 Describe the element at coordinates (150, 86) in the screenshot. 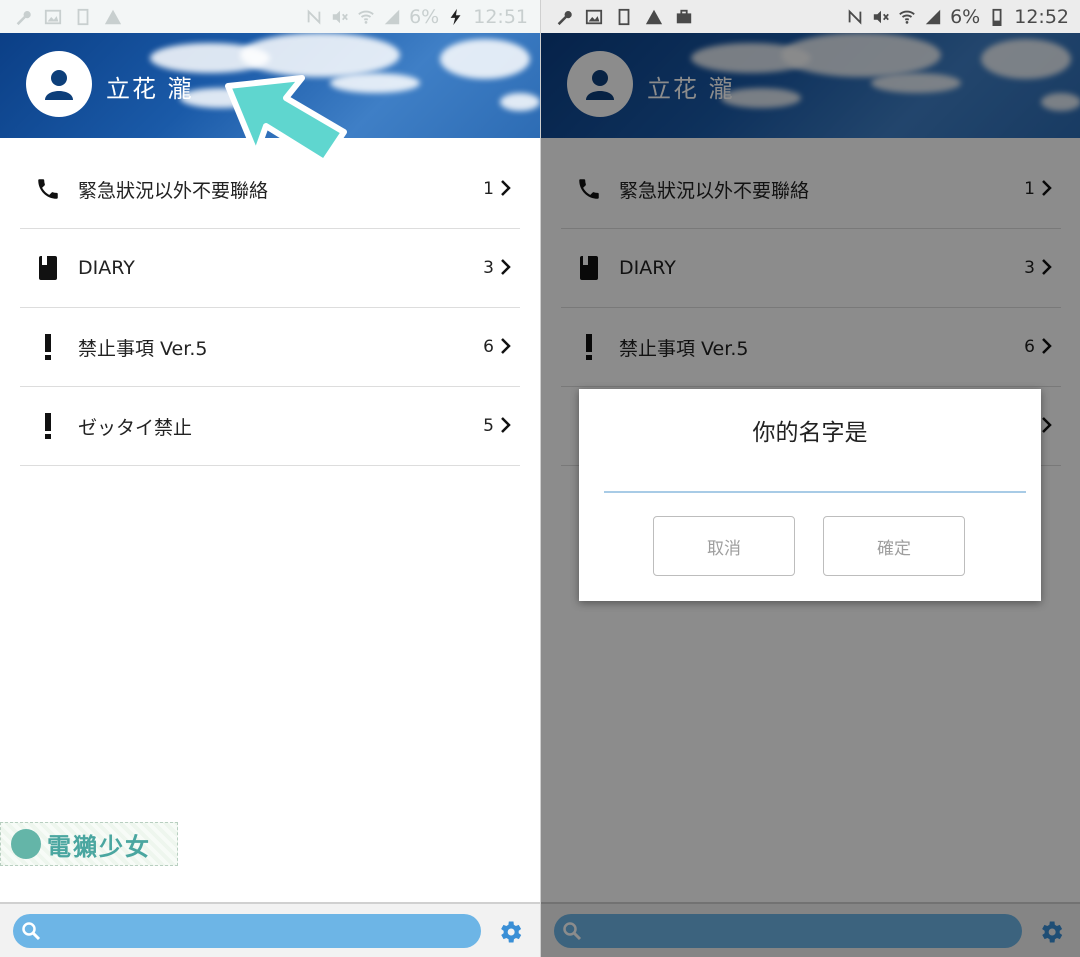

I see `user-name: 立花 瀧` at that location.